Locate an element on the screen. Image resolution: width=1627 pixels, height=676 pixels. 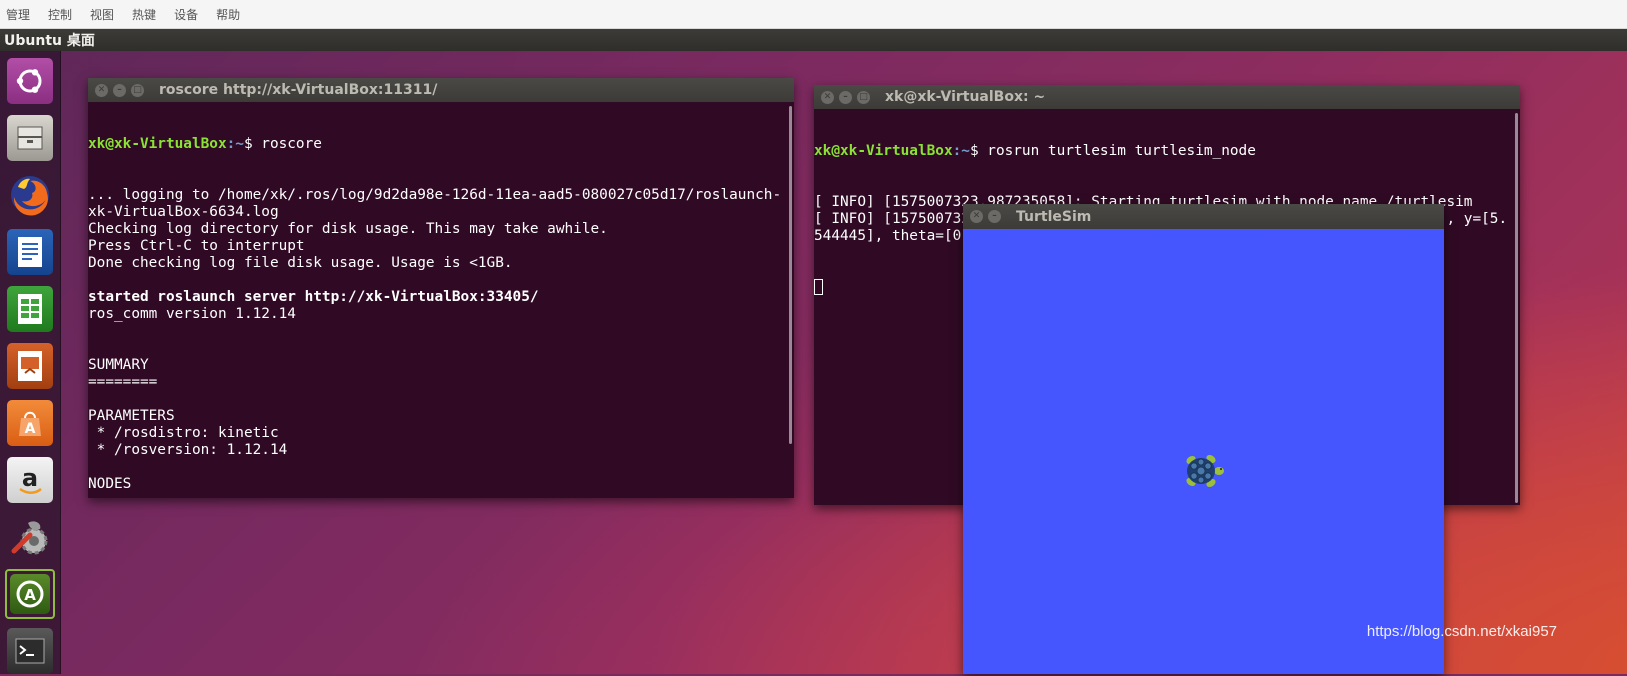
prompt-line: xk@xk-VirtualBox:~$ roscore is located at coordinates (441, 144).